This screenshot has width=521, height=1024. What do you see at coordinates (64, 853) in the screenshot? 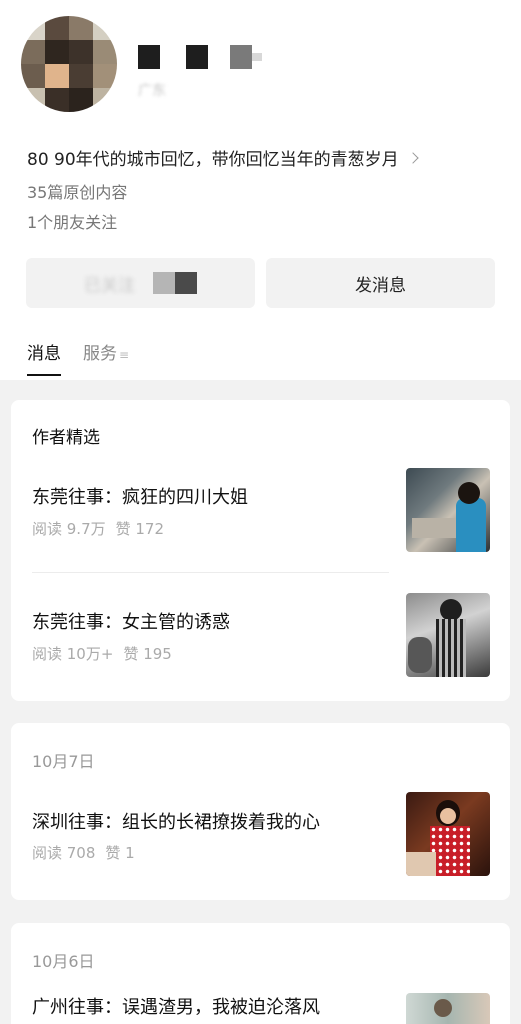
I see `read-count: 阅读 708` at bounding box center [64, 853].